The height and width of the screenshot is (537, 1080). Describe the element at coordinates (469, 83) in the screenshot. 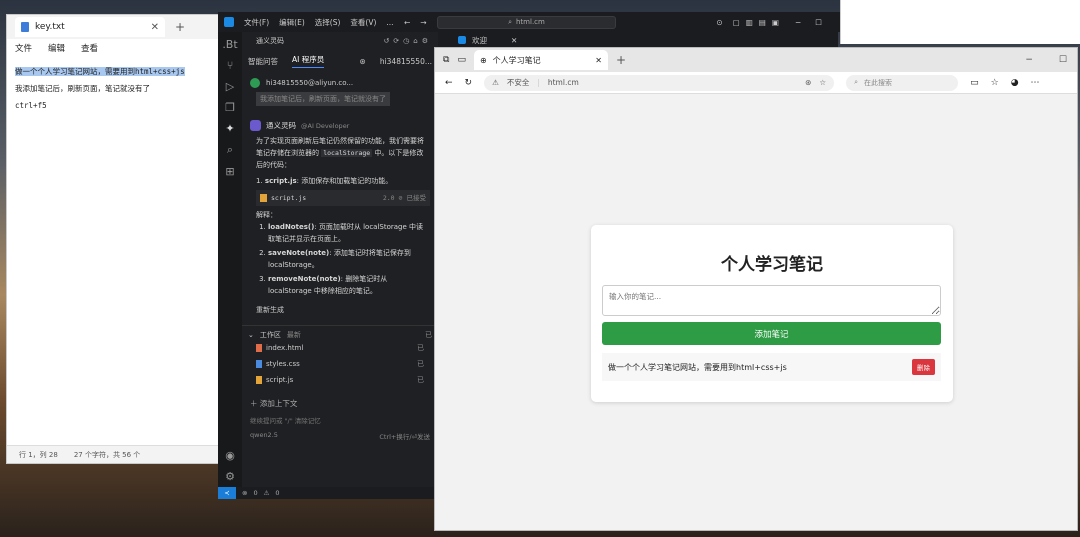

I see `refresh-icon: ↻` at that location.